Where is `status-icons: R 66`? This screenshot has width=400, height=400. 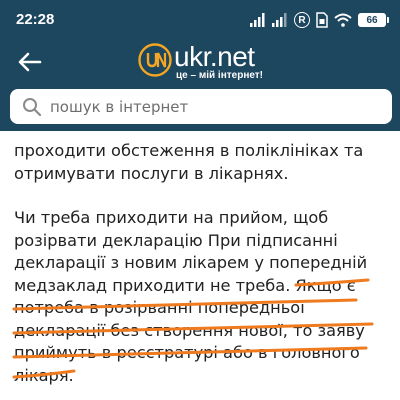 status-icons: R 66 is located at coordinates (319, 20).